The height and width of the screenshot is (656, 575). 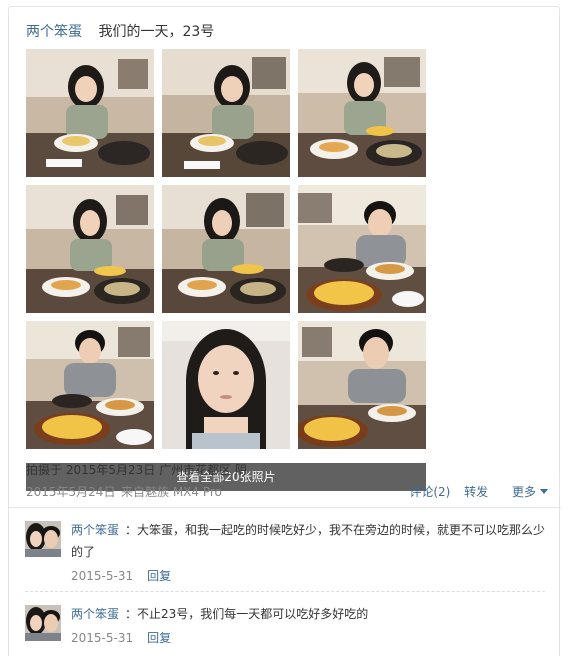 What do you see at coordinates (156, 32) in the screenshot?
I see `post-title: 我们的一天，23号` at bounding box center [156, 32].